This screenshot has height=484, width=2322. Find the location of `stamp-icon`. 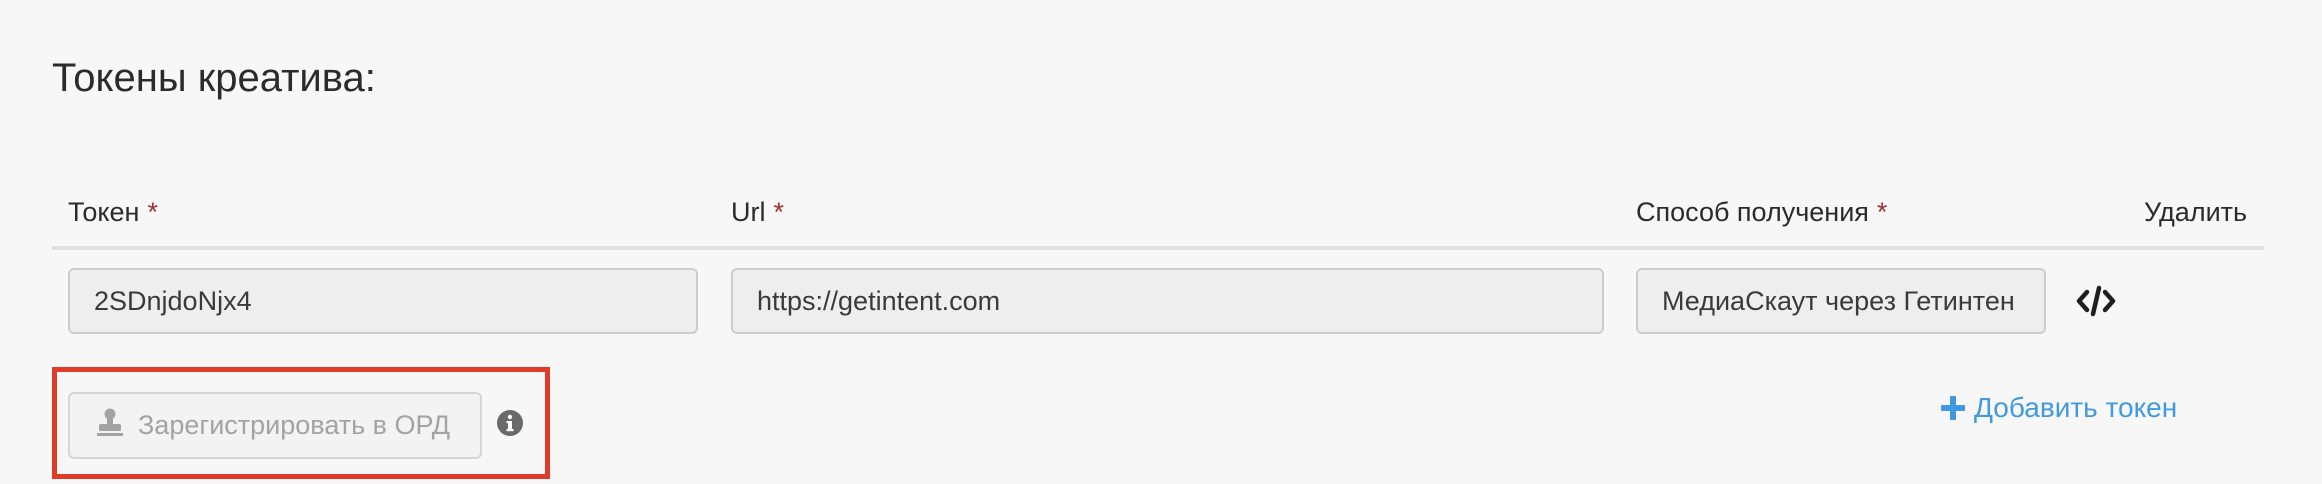

stamp-icon is located at coordinates (110, 425).